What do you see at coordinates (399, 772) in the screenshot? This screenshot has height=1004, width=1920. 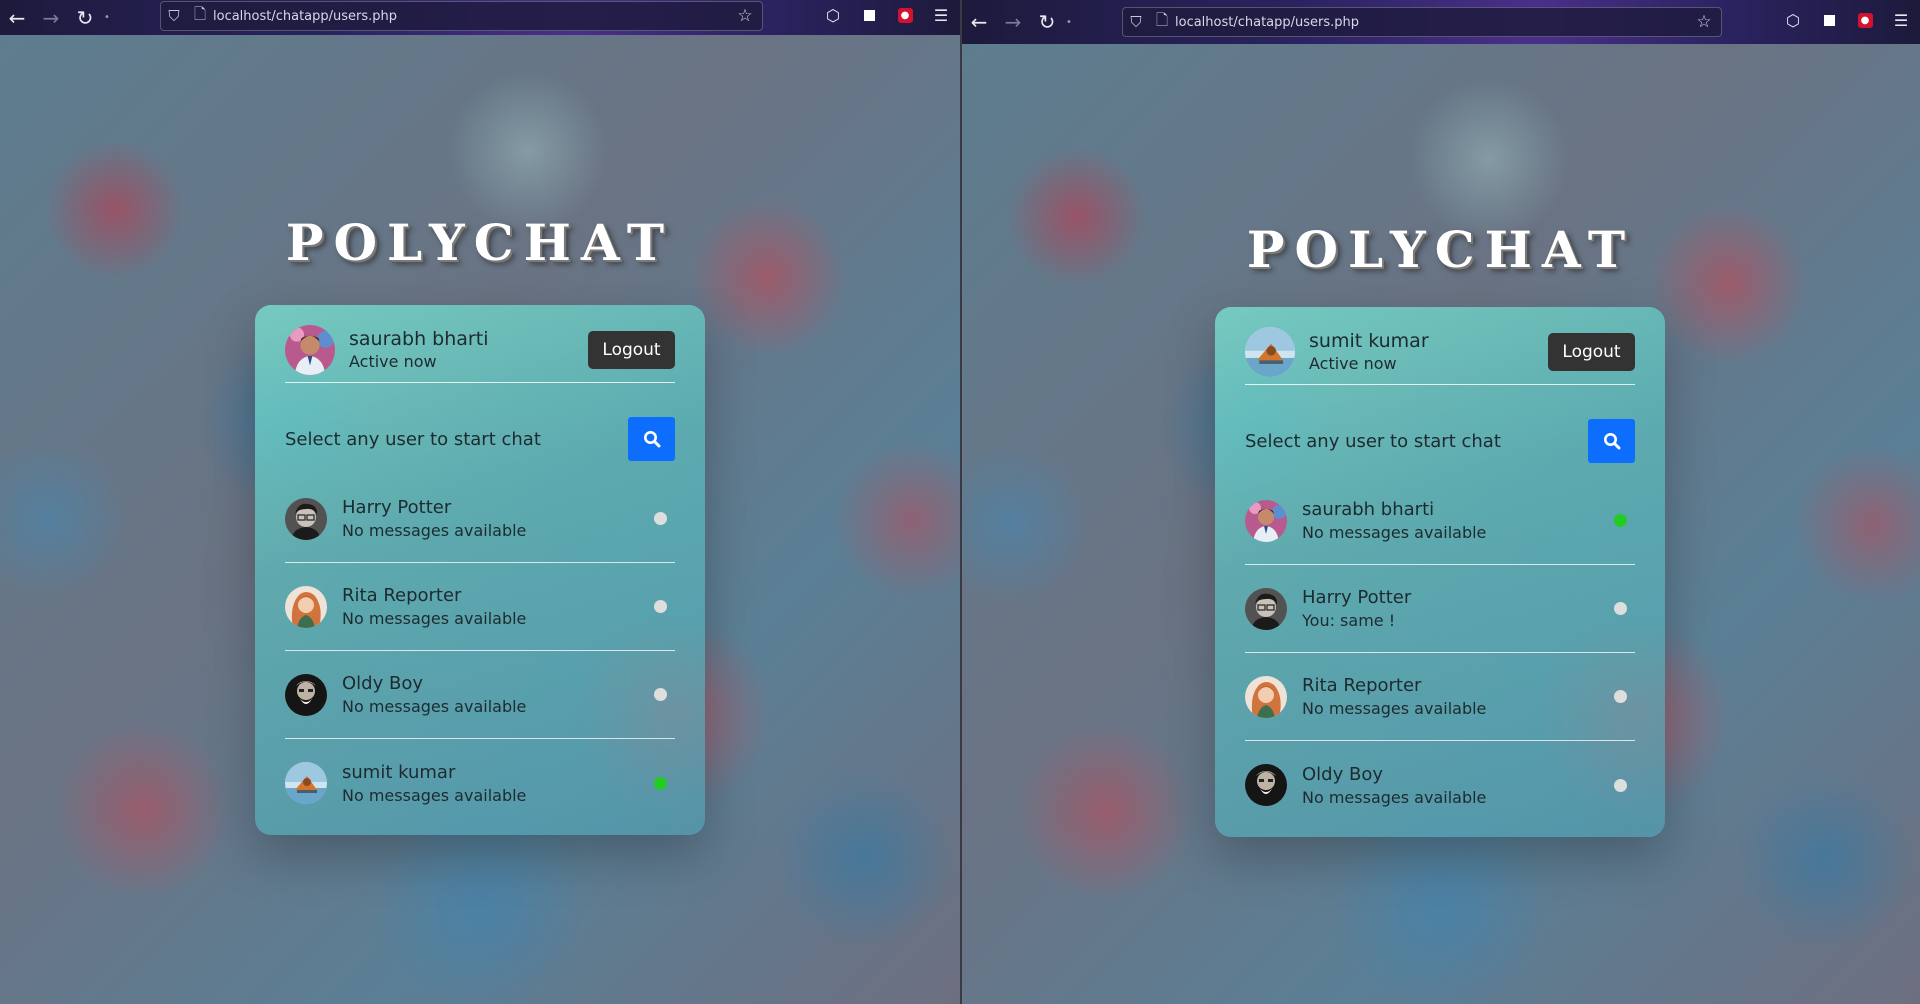 I see `user-name: sumit kumar` at bounding box center [399, 772].